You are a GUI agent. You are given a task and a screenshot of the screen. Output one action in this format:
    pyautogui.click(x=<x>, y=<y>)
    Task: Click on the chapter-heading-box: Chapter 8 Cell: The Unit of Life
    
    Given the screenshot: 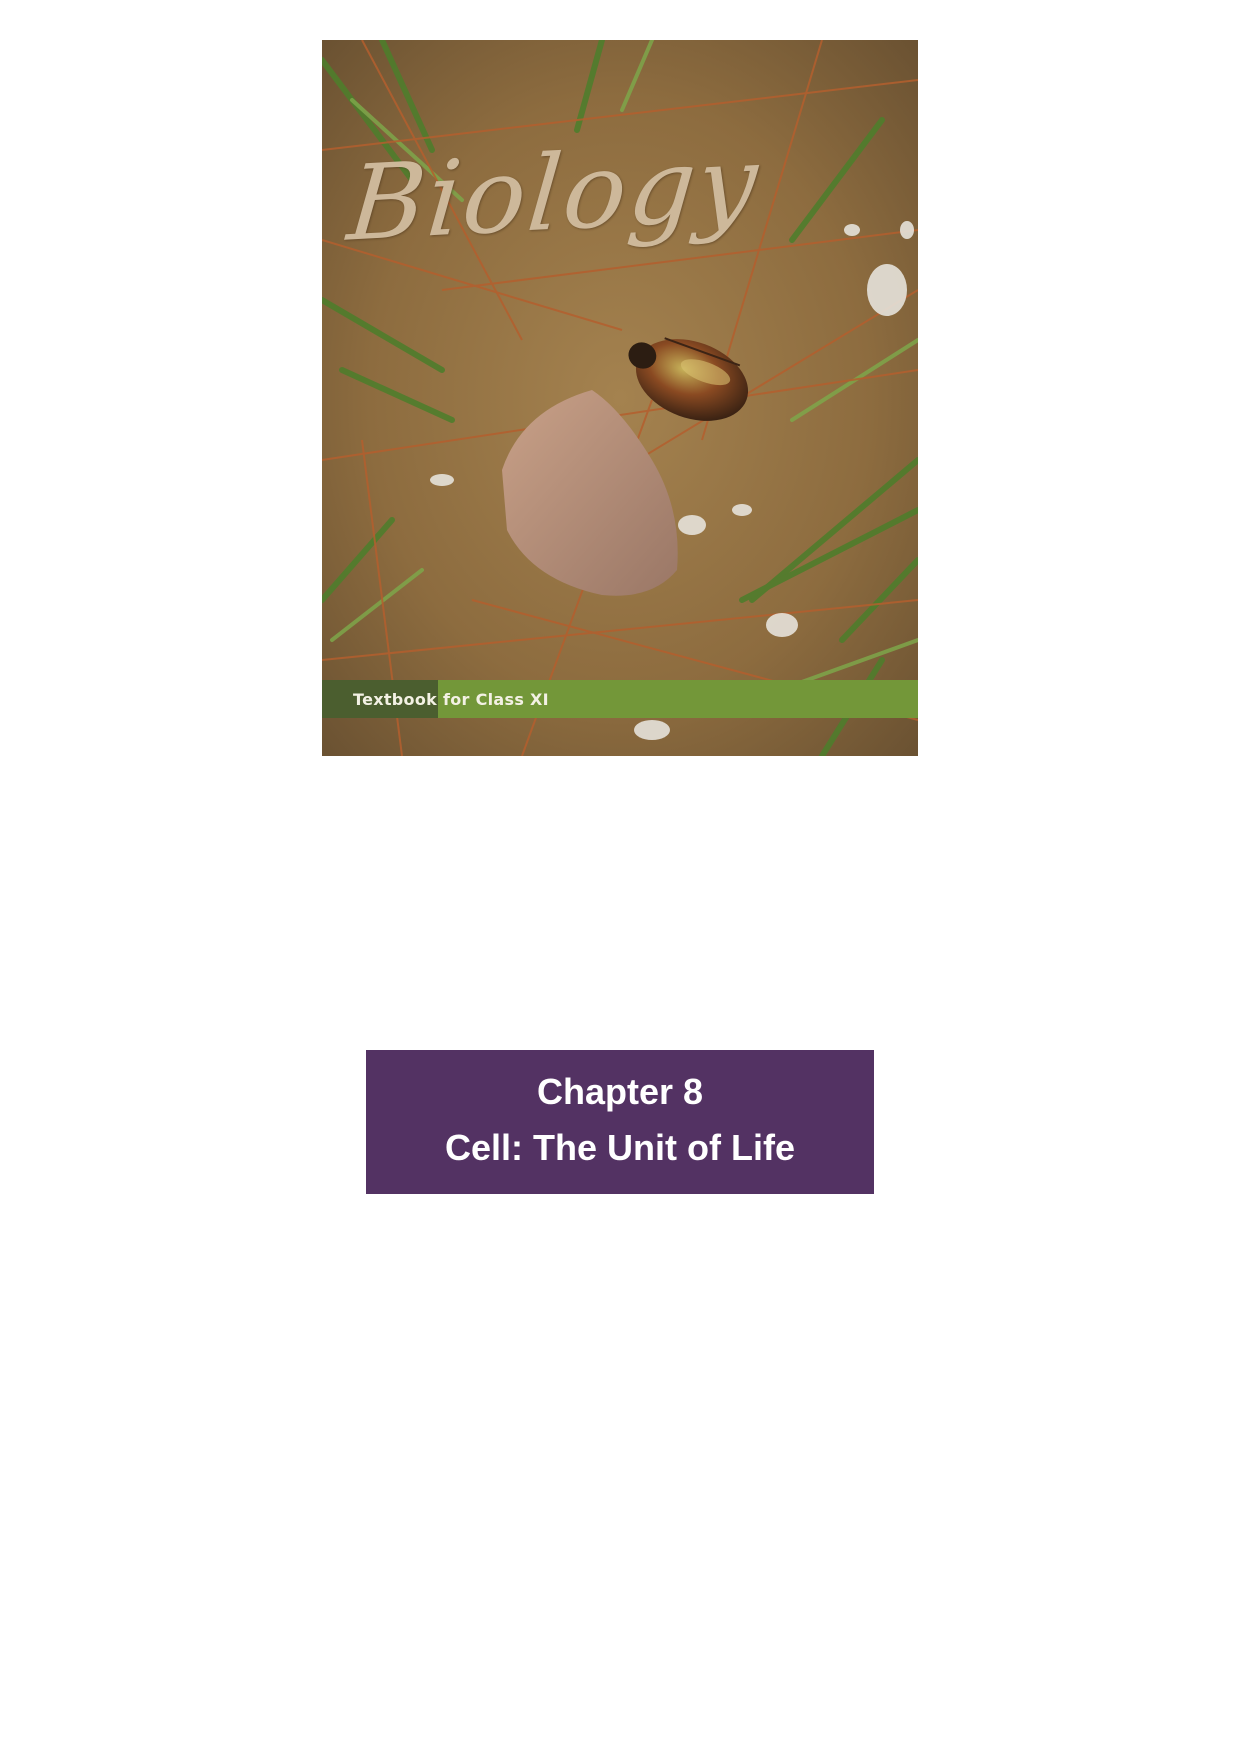 What is the action you would take?
    pyautogui.click(x=620, y=1122)
    